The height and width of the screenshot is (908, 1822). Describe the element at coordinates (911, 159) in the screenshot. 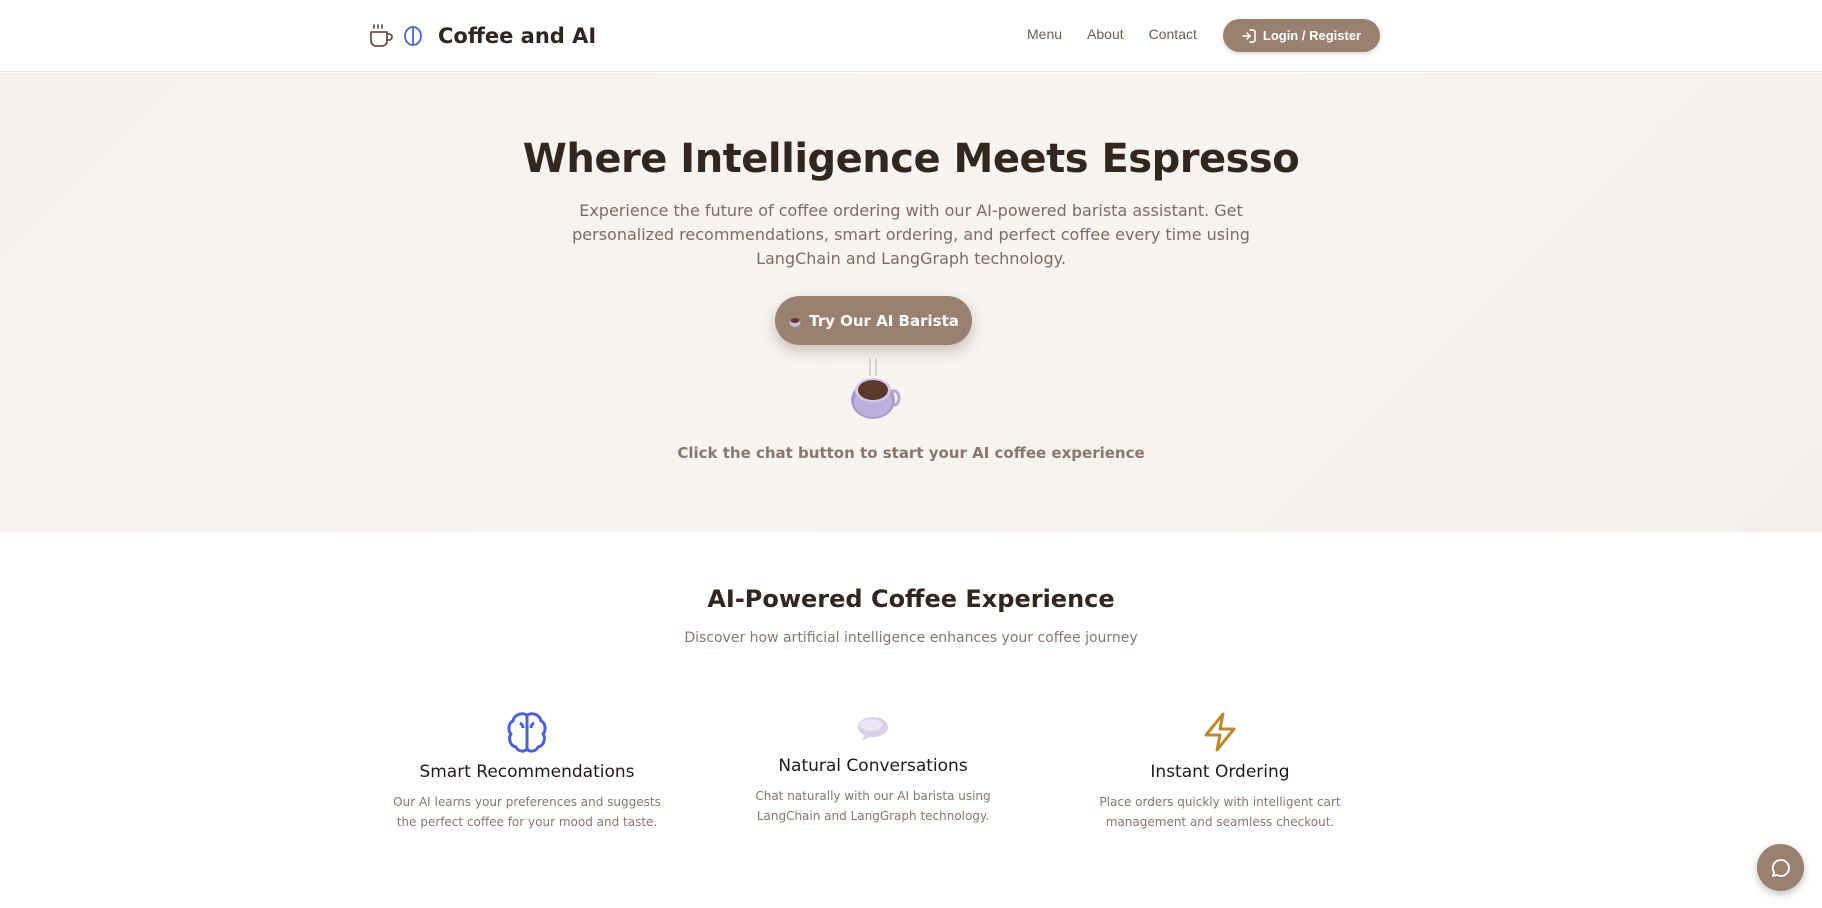

I see `hero-title: Where Intelligence Meets Espresso` at that location.